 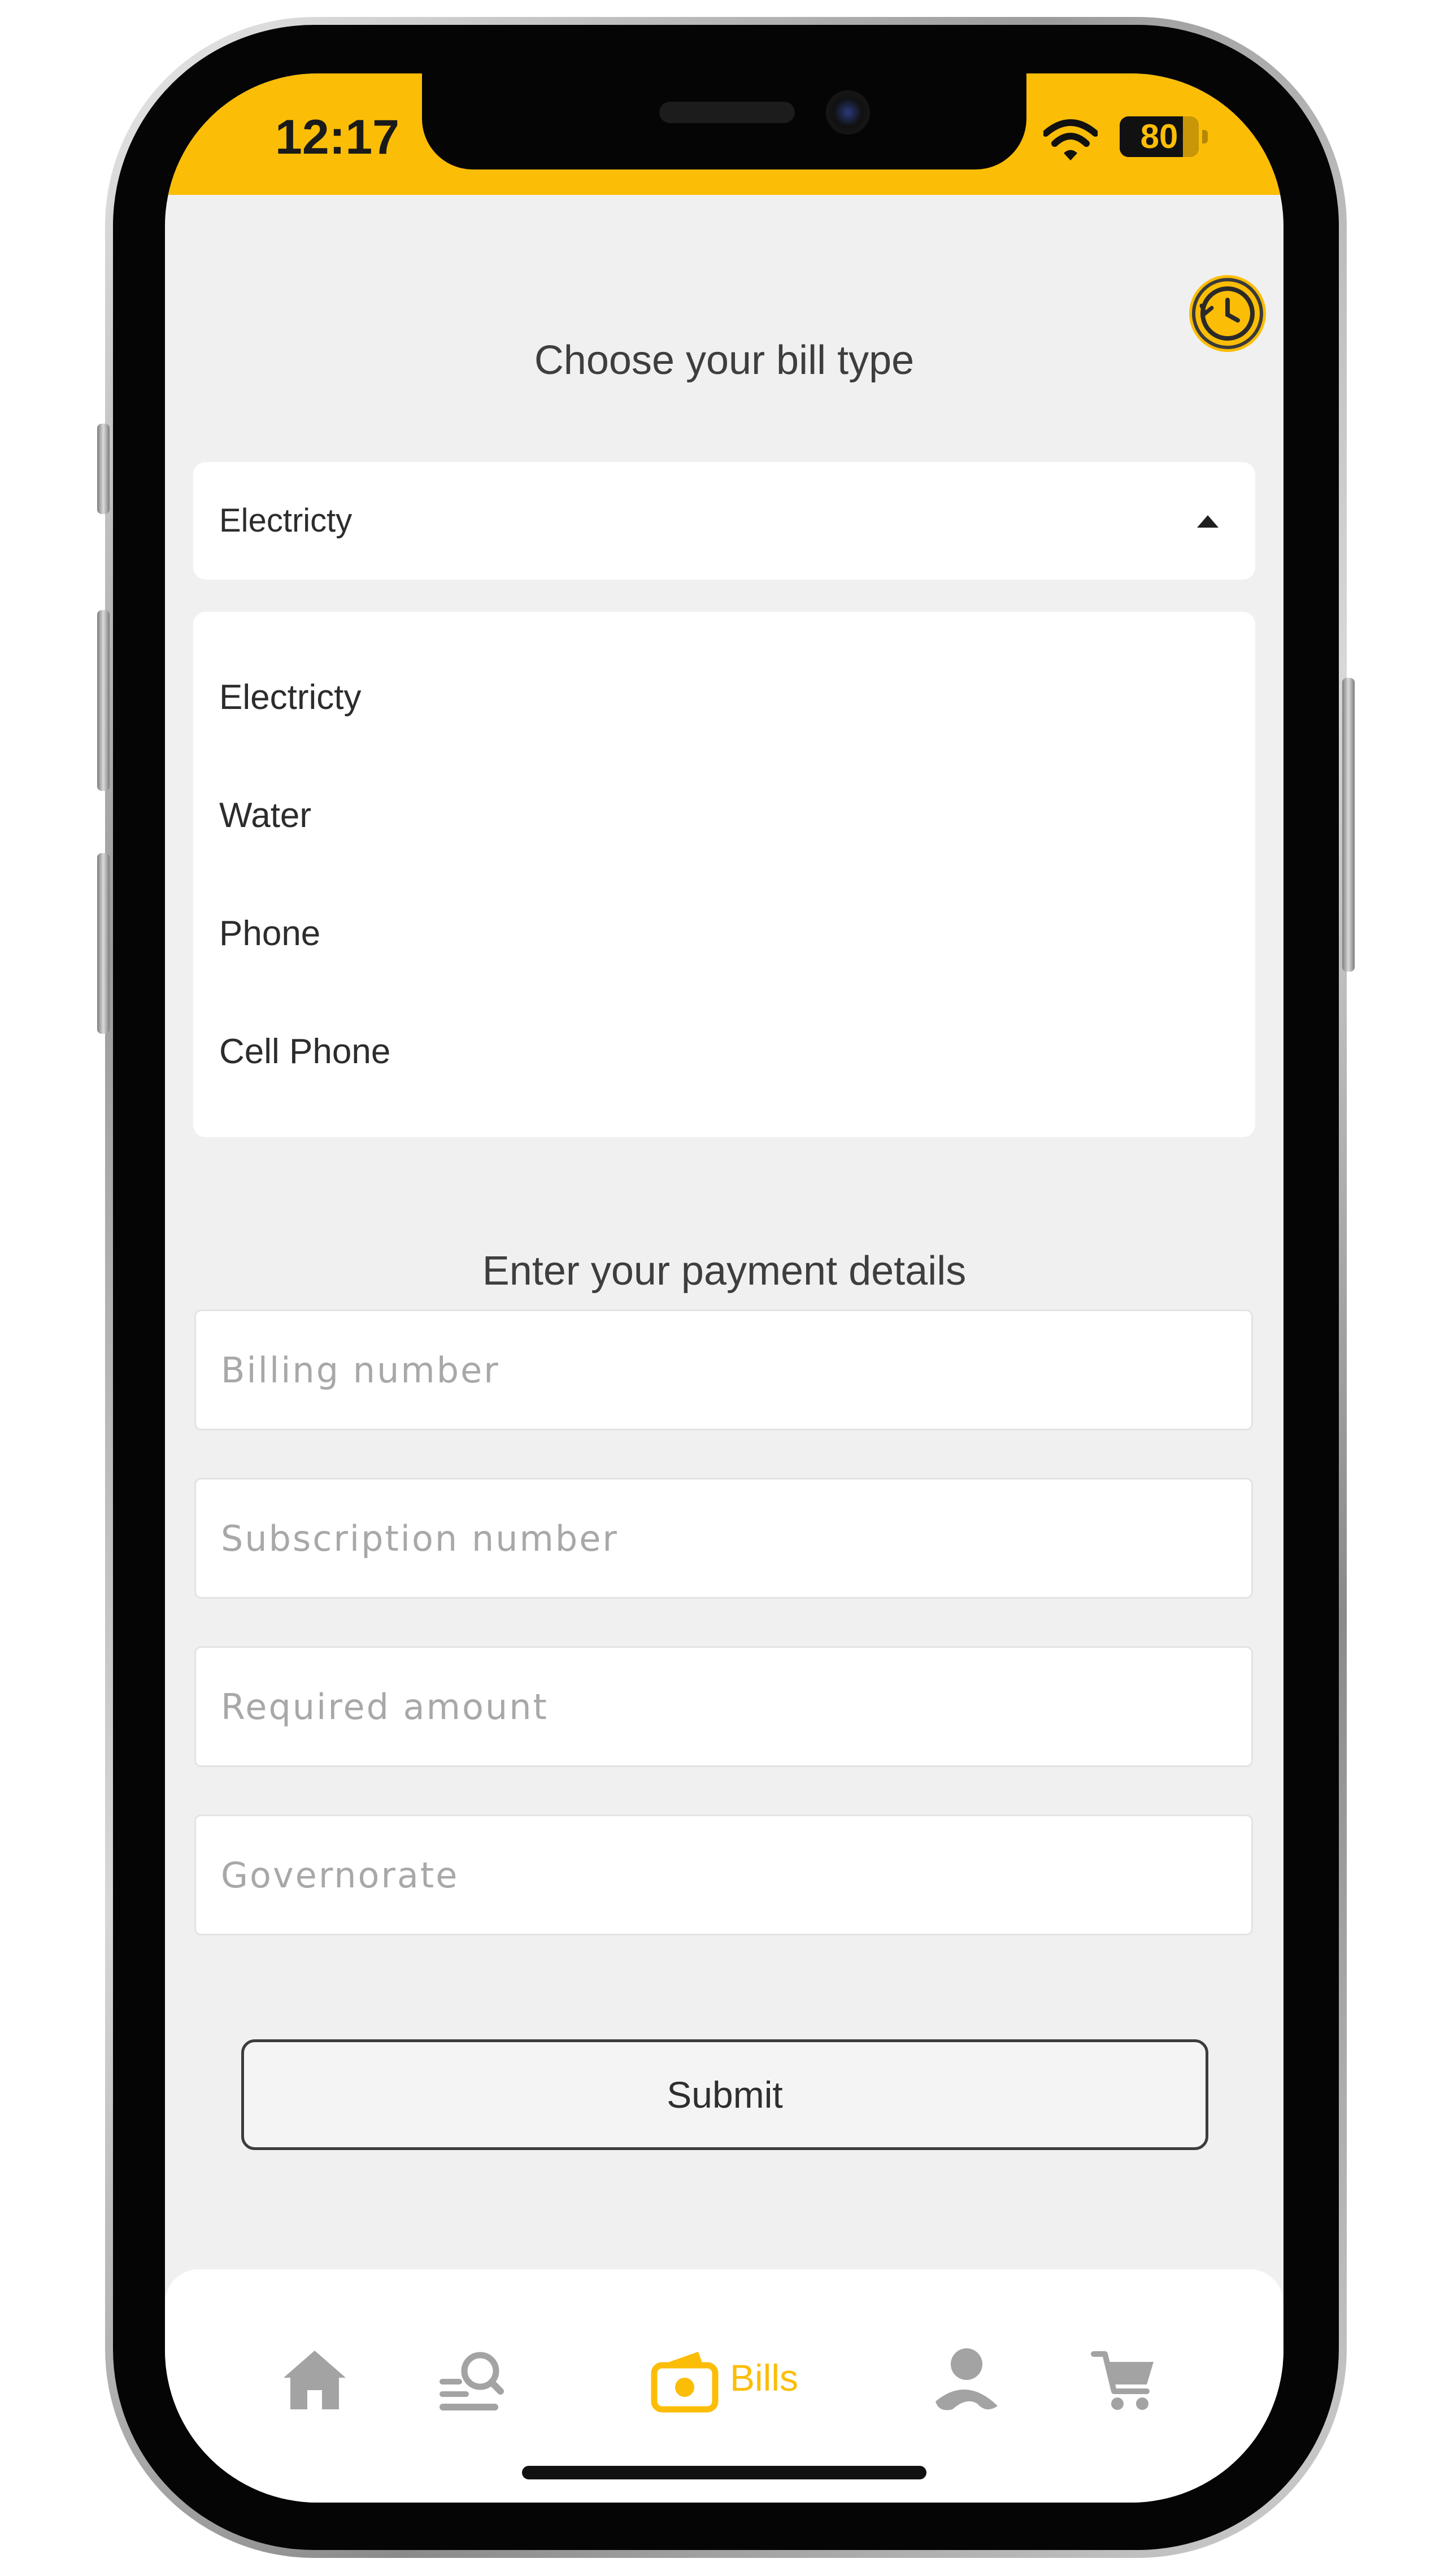 What do you see at coordinates (286, 520) in the screenshot?
I see `bill-type-selected-value: Electricty` at bounding box center [286, 520].